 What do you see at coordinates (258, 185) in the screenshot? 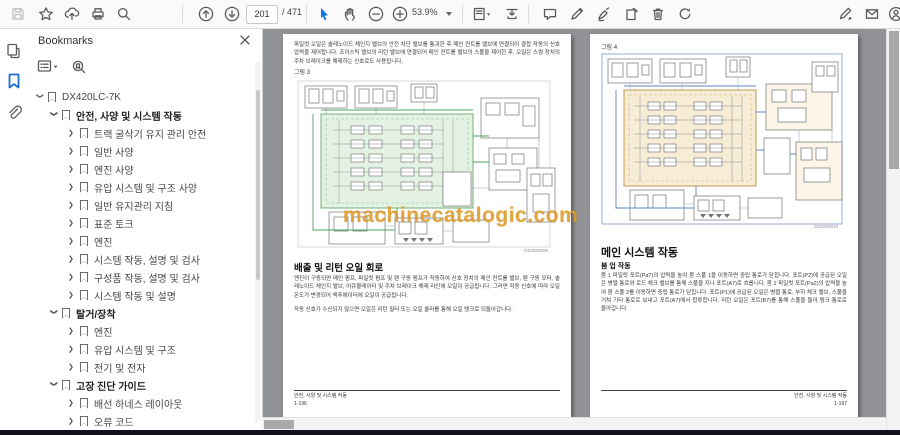
I see `bookmarks-scrollbar-thumb` at bounding box center [258, 185].